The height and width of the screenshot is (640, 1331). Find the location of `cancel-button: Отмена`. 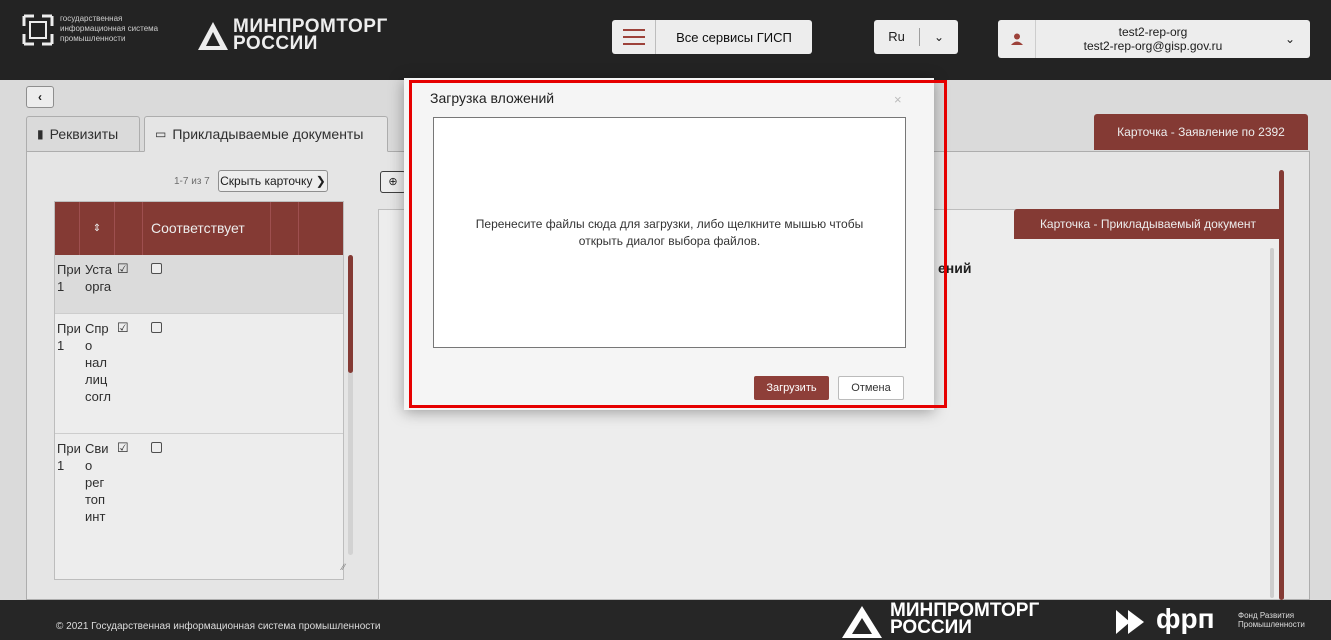

cancel-button: Отмена is located at coordinates (871, 388).